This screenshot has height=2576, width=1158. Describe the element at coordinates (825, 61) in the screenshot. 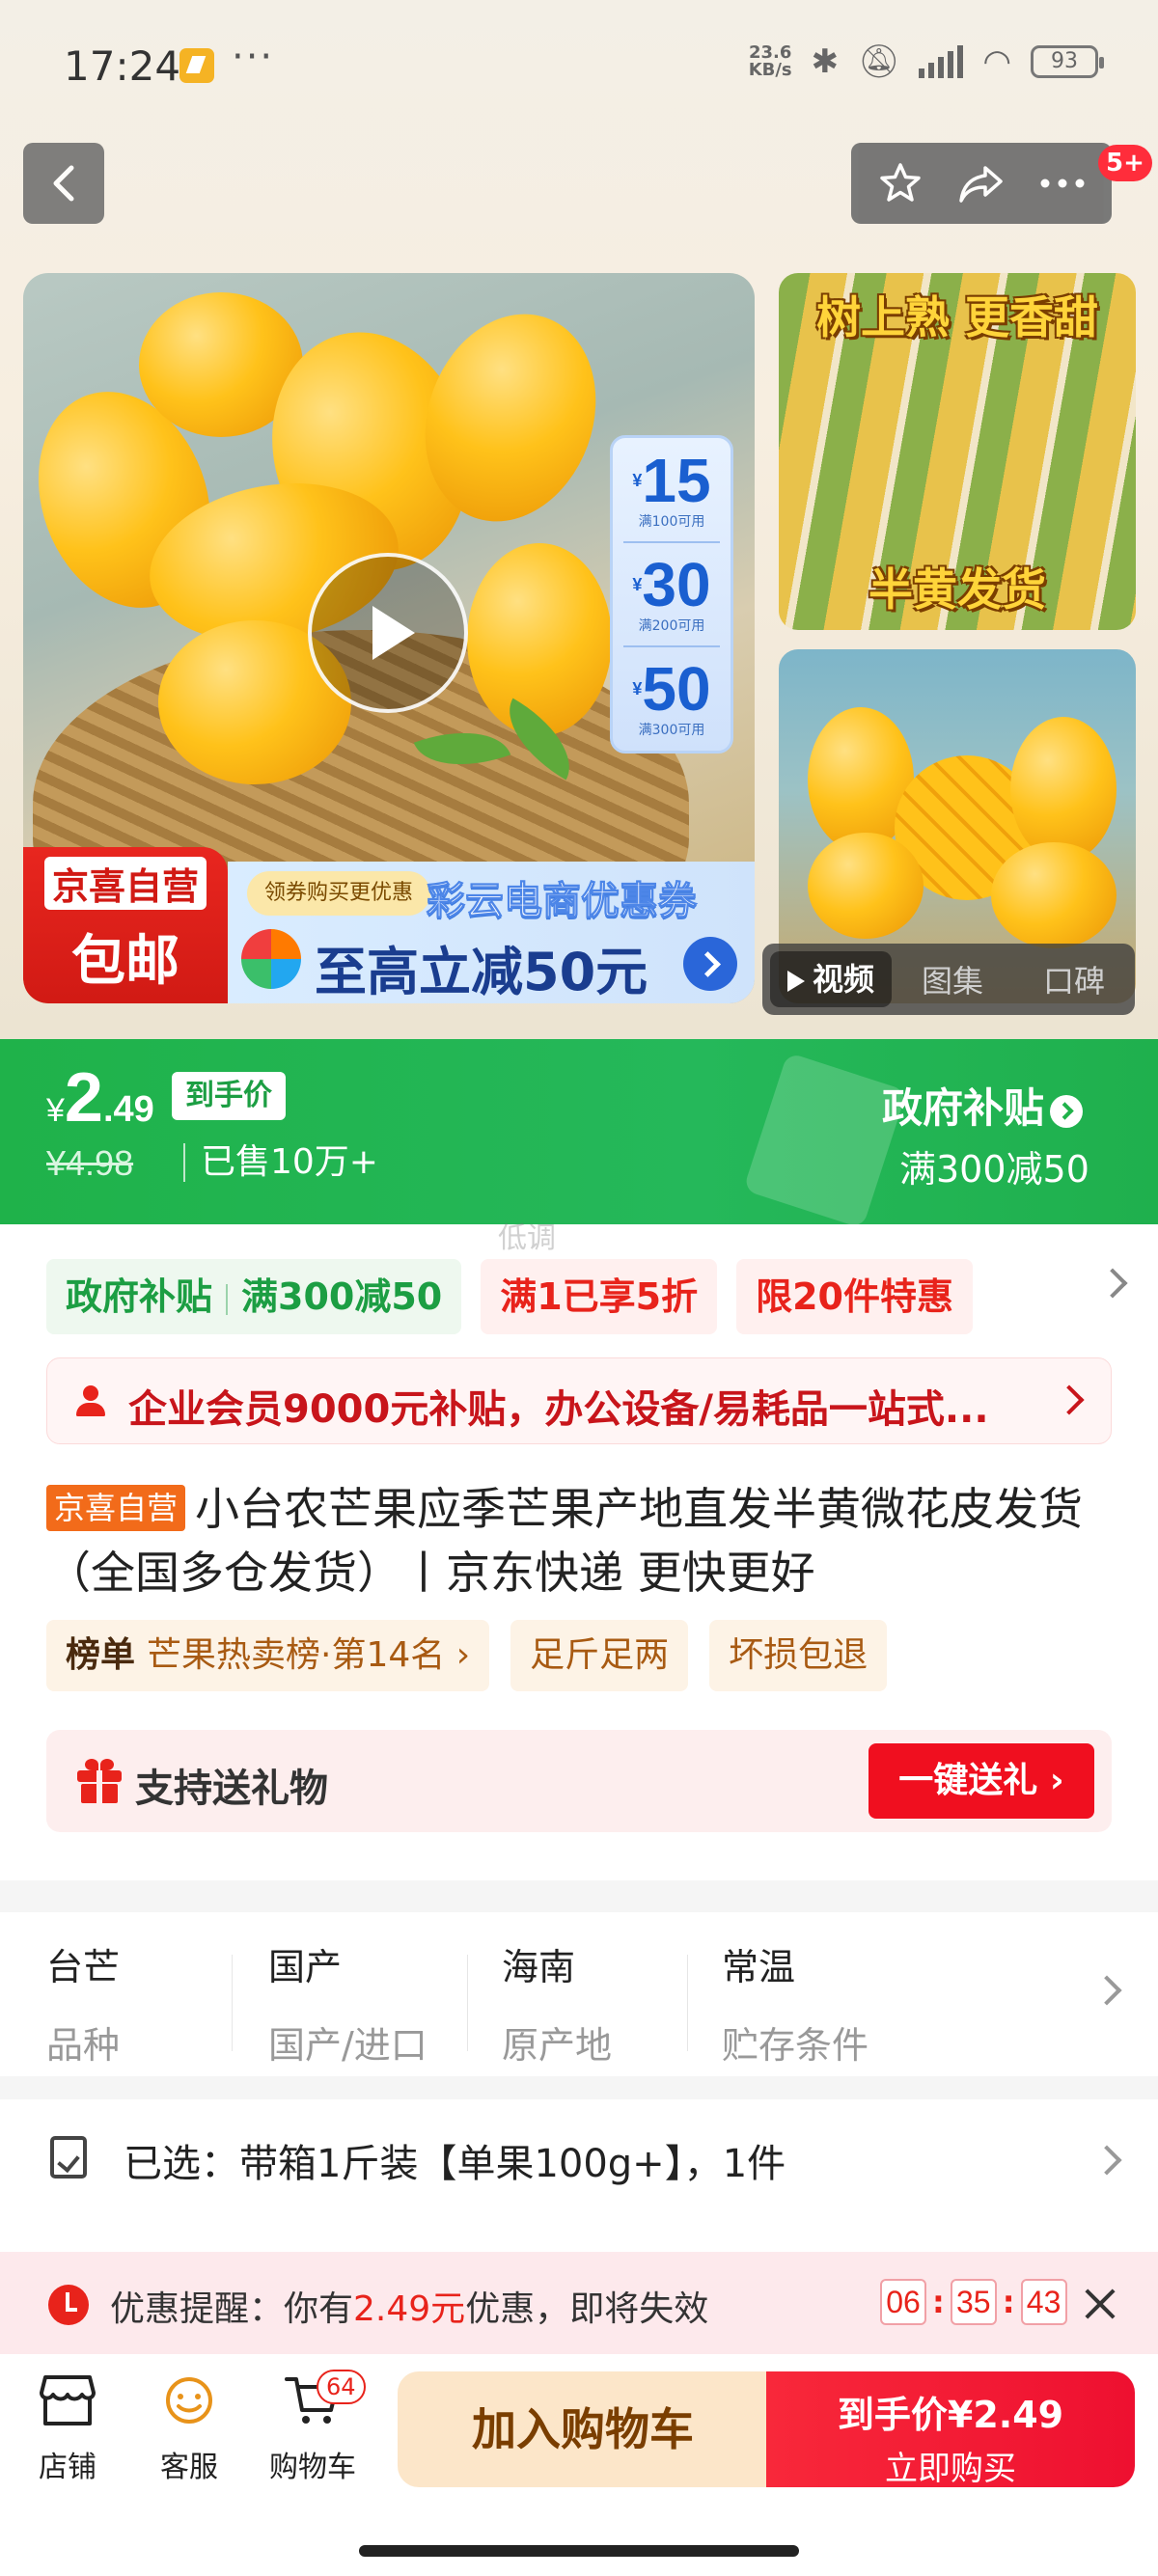

I see `bluetooth-icon: ✱` at that location.